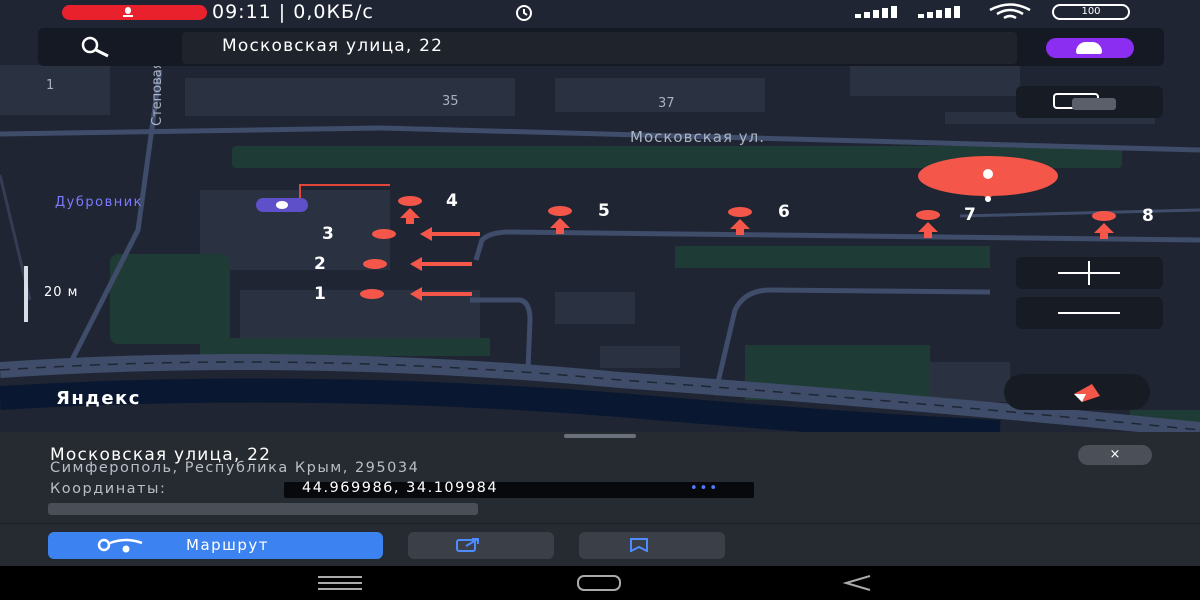 The image size is (1200, 600). I want to click on home-icon, so click(599, 583).